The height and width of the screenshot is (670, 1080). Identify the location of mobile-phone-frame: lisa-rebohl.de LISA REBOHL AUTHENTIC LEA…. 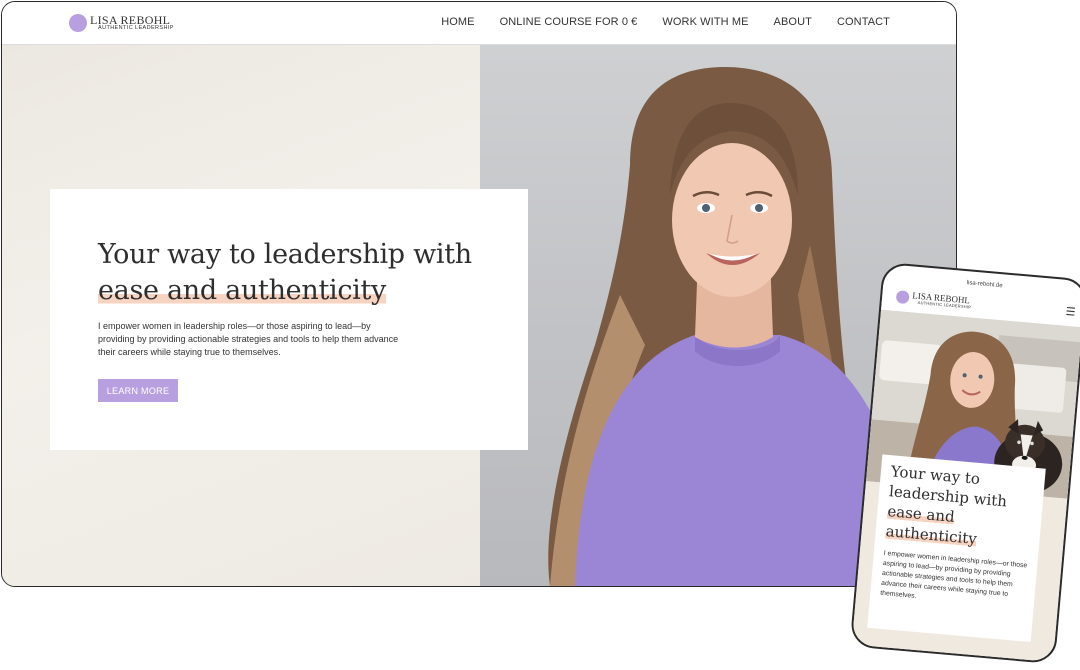
(964, 463).